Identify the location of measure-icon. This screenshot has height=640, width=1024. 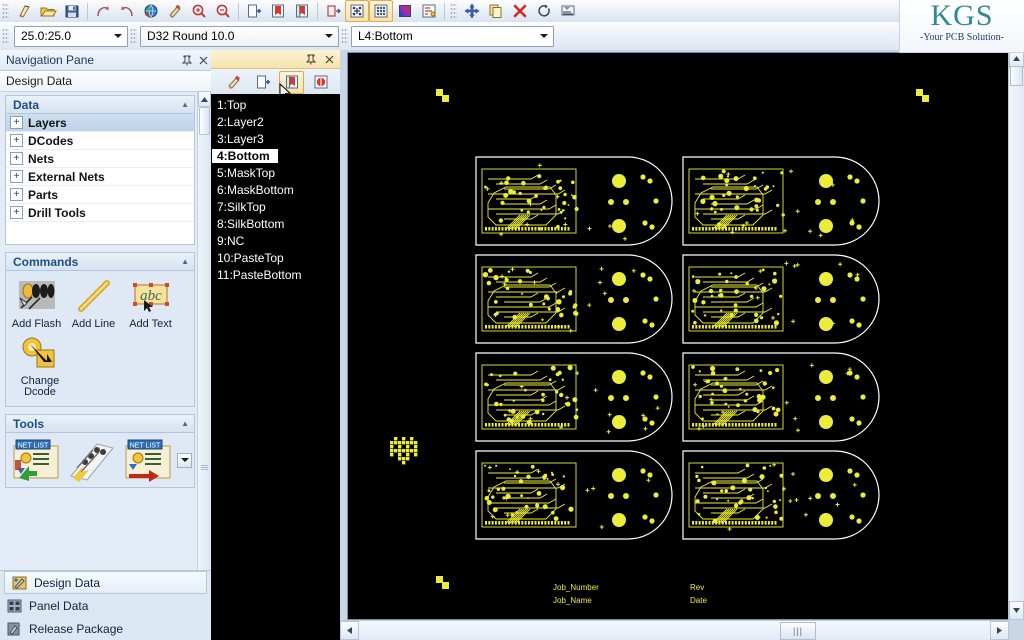
(333, 11).